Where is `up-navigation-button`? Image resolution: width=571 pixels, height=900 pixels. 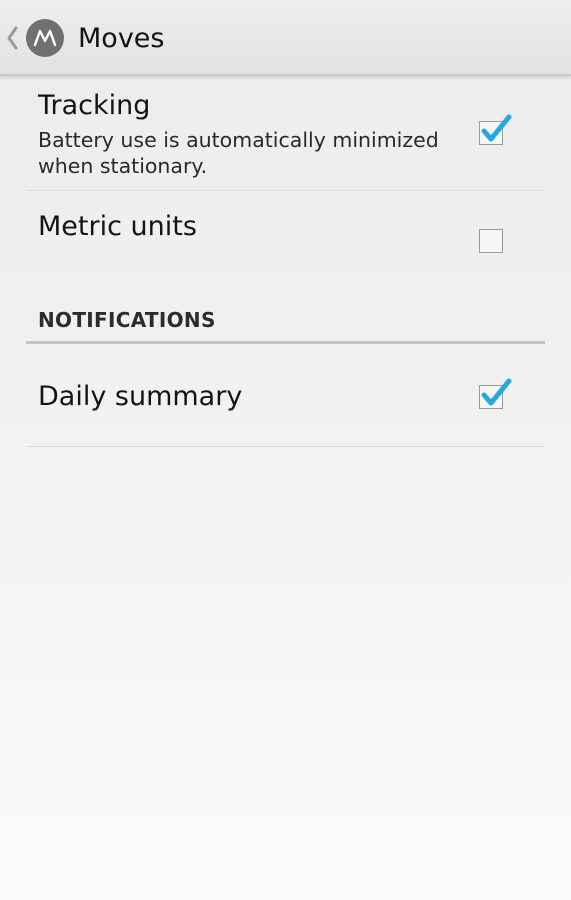 up-navigation-button is located at coordinates (36, 38).